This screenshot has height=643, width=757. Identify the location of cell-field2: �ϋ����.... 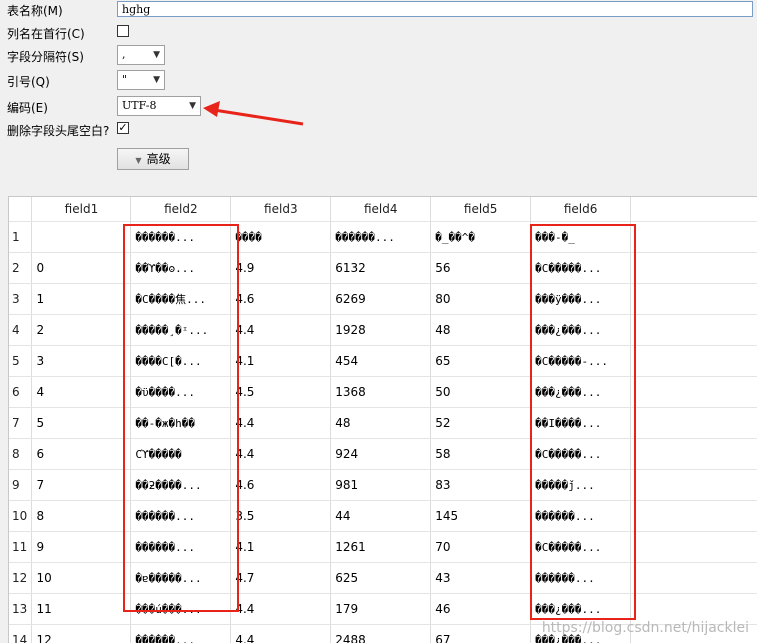
(181, 392).